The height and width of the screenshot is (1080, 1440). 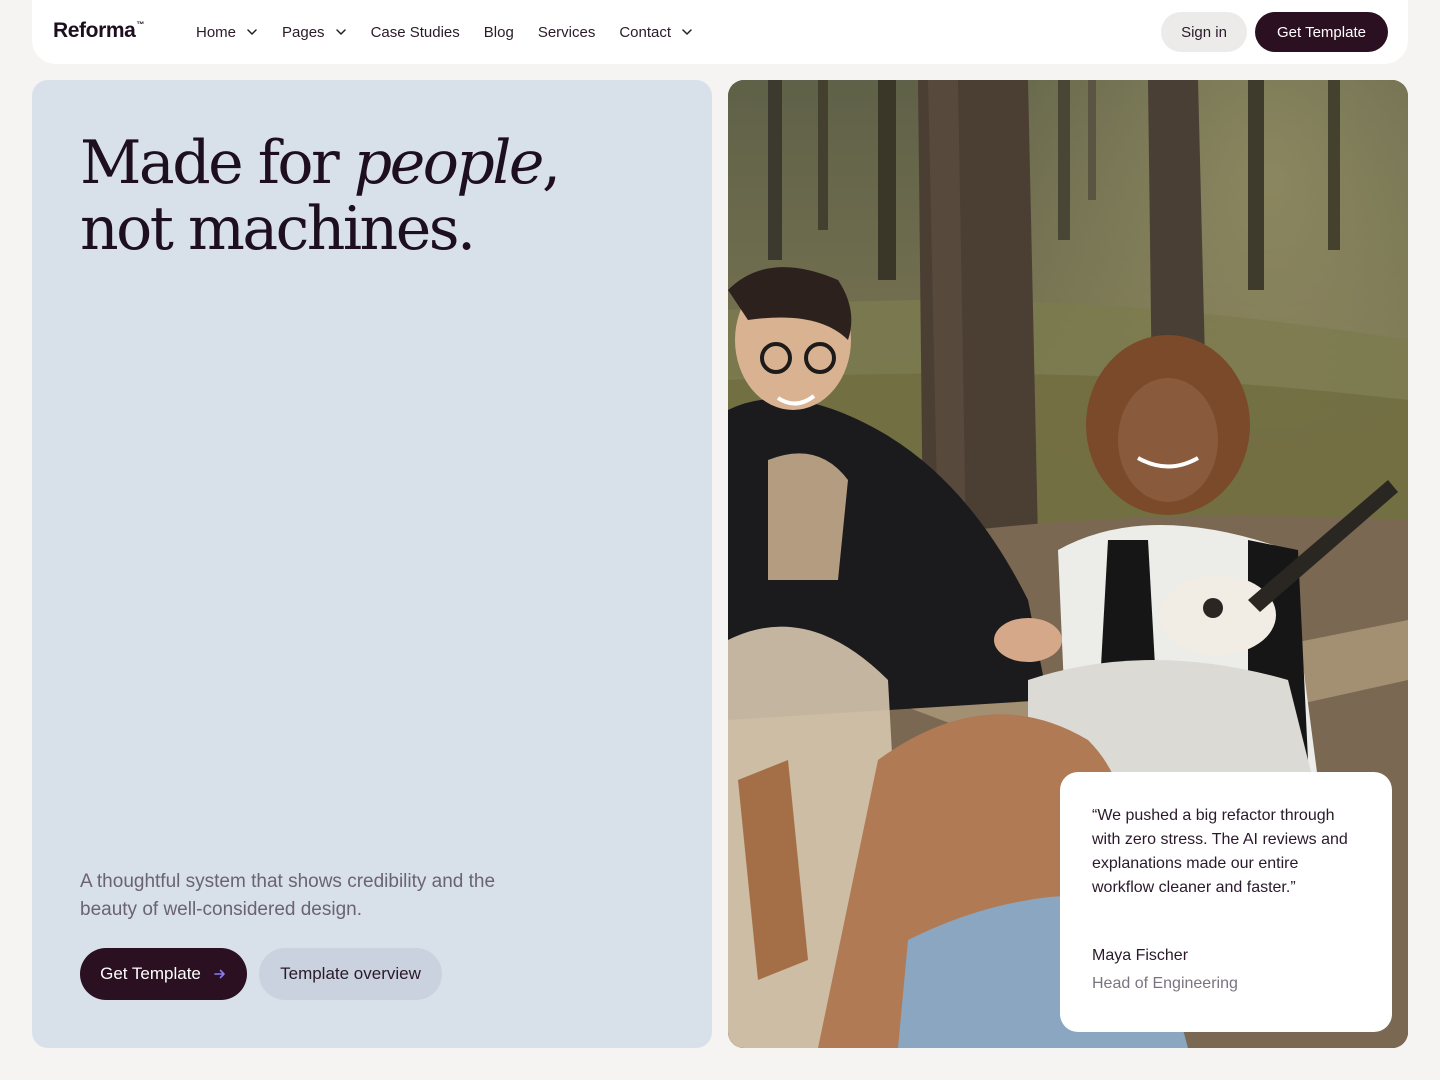 What do you see at coordinates (1204, 32) in the screenshot?
I see `sign-in-button: Sign in` at bounding box center [1204, 32].